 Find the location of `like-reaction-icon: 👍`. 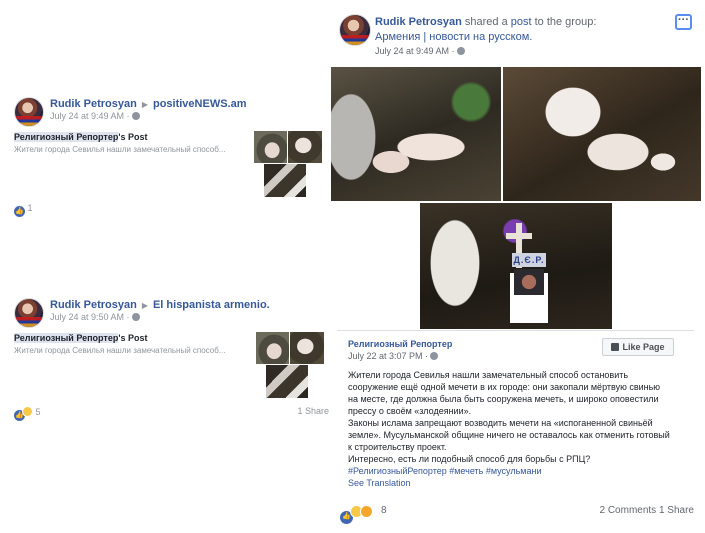

like-reaction-icon: 👍 is located at coordinates (19, 211).